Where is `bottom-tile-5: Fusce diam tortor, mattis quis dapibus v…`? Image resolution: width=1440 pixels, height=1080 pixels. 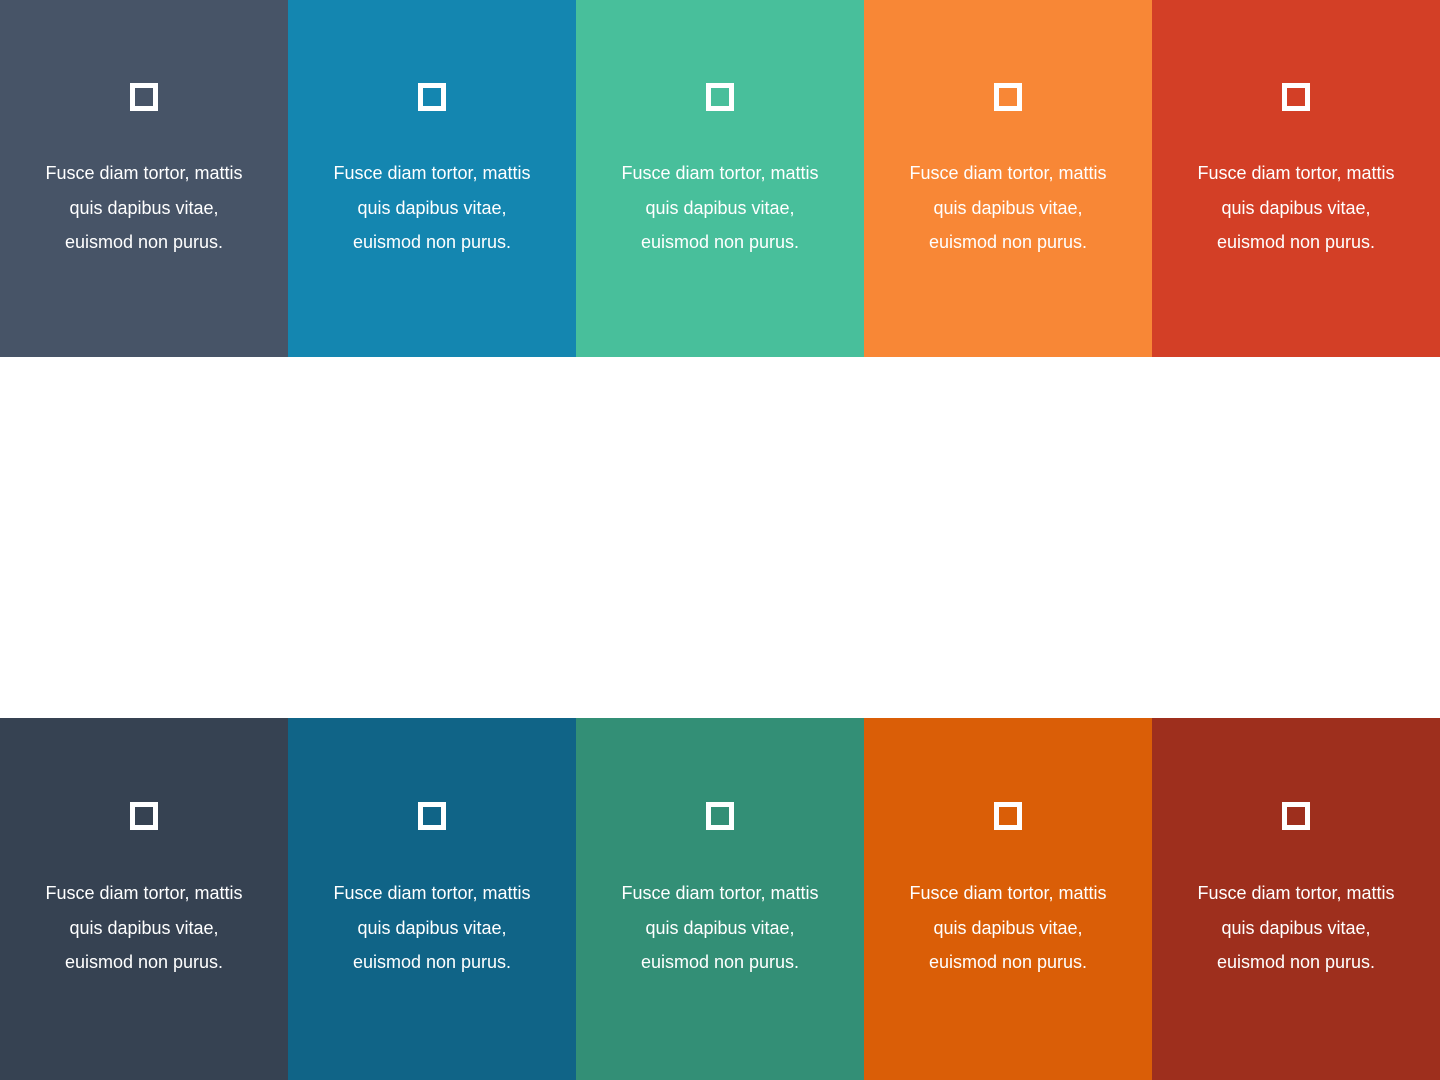 bottom-tile-5: Fusce diam tortor, mattis quis dapibus v… is located at coordinates (1296, 899).